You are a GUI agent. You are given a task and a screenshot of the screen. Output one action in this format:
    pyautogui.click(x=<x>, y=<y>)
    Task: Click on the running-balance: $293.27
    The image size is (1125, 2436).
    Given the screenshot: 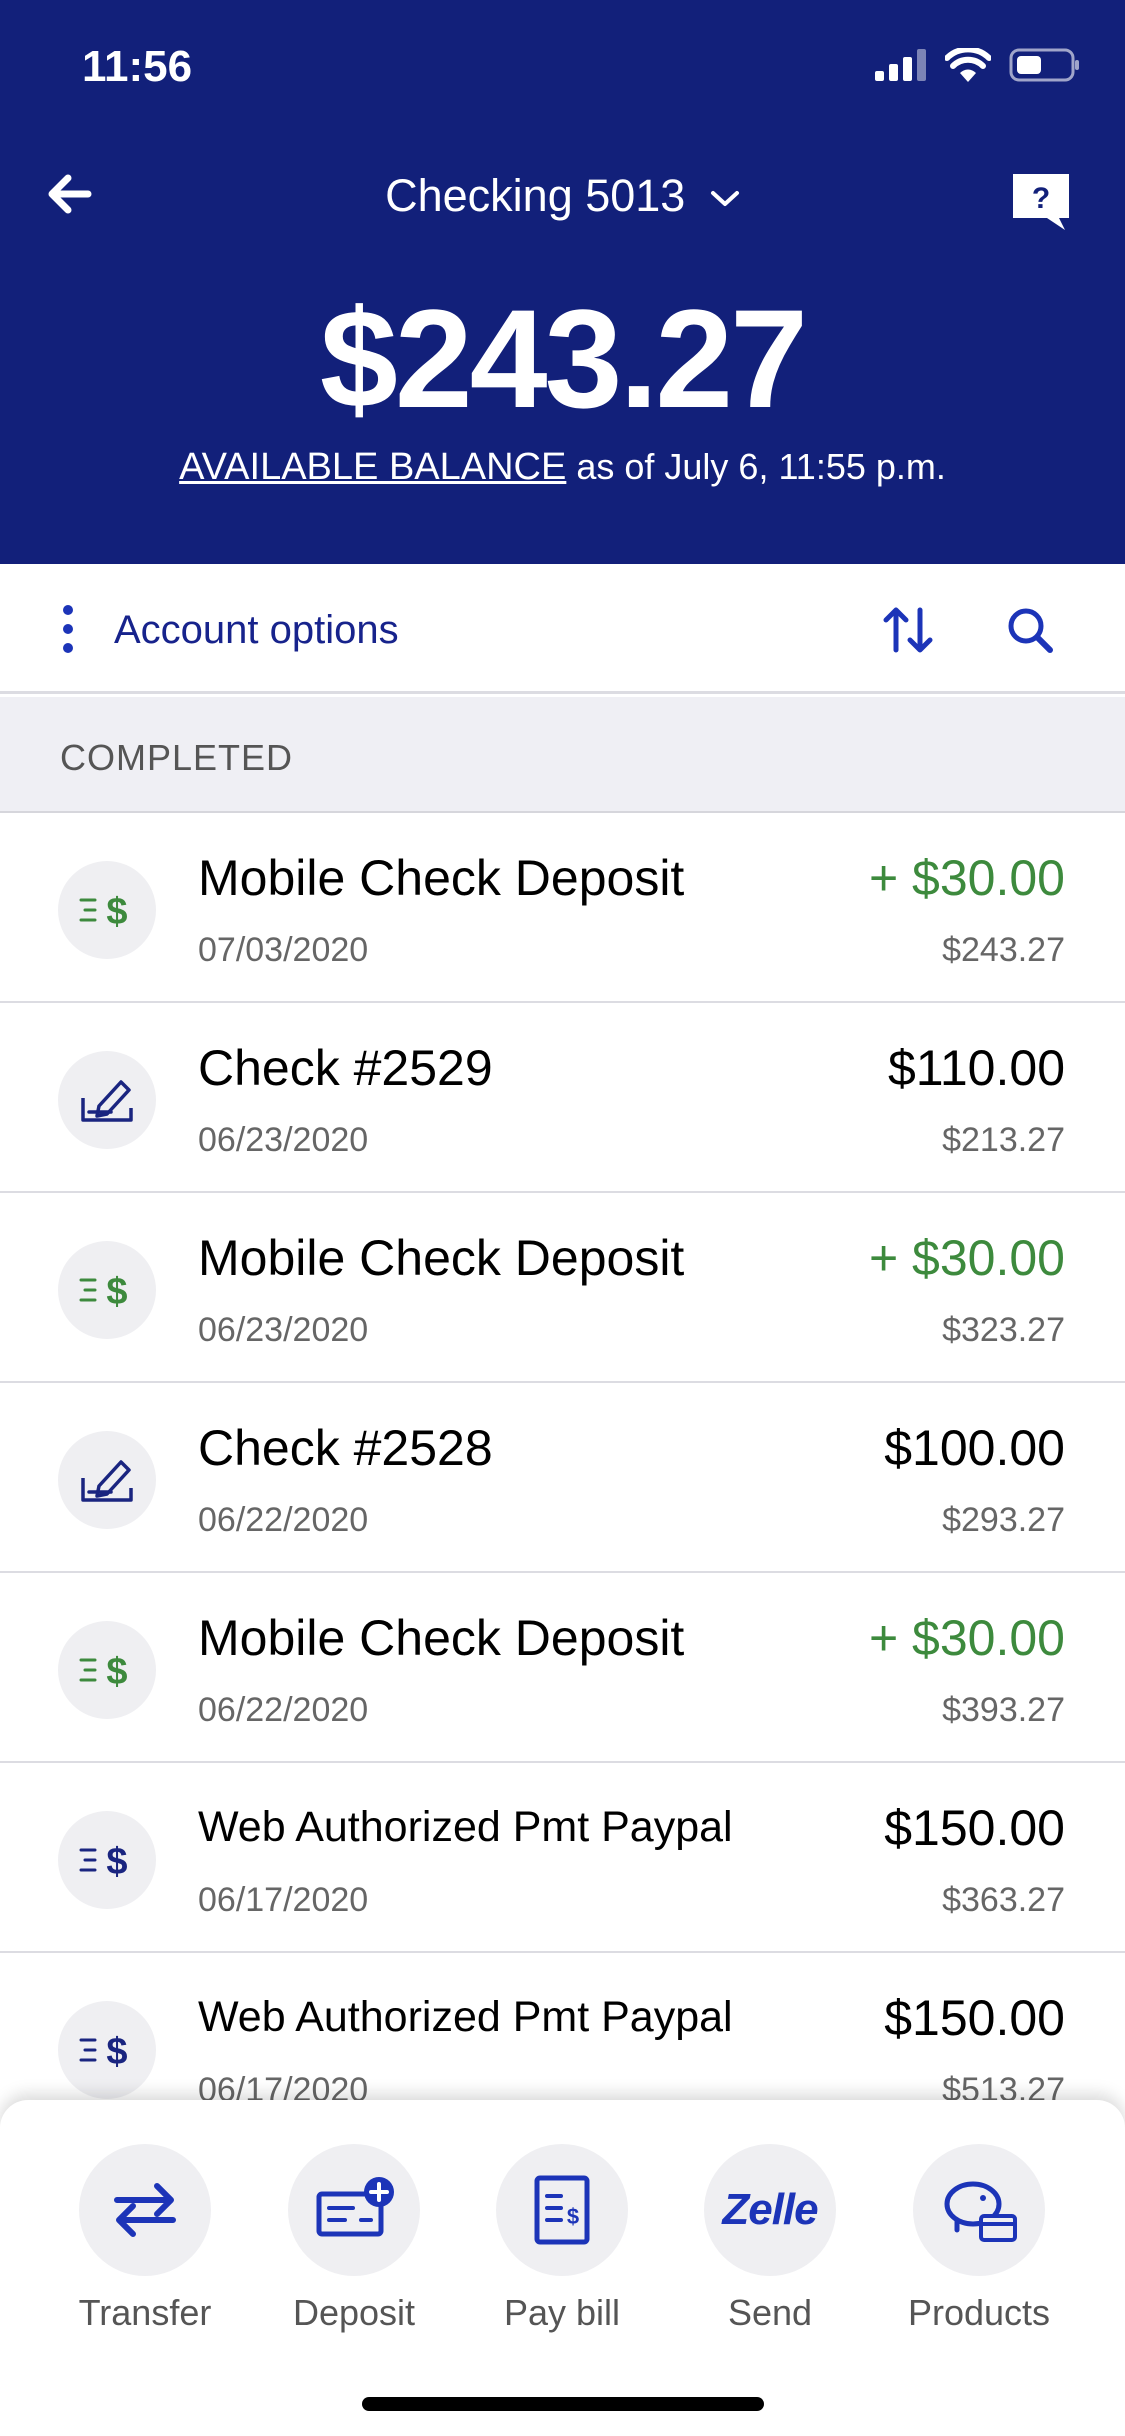 What is the action you would take?
    pyautogui.click(x=1003, y=1520)
    